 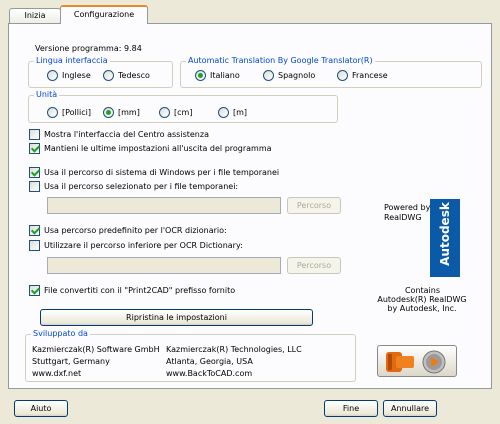 I want to click on powered-by-text: Powered by, so click(x=407, y=207).